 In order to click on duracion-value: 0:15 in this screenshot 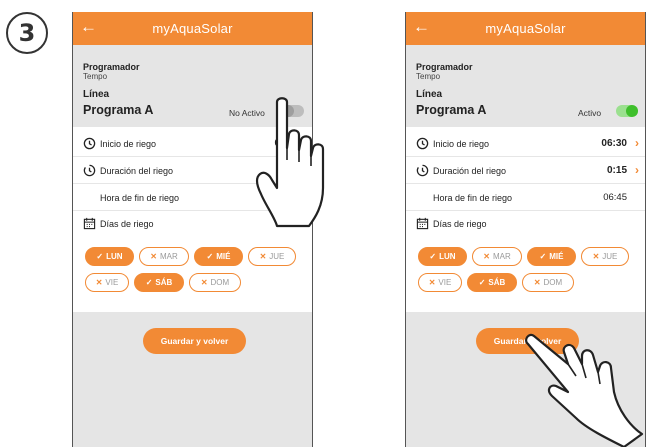, I will do `click(616, 170)`.